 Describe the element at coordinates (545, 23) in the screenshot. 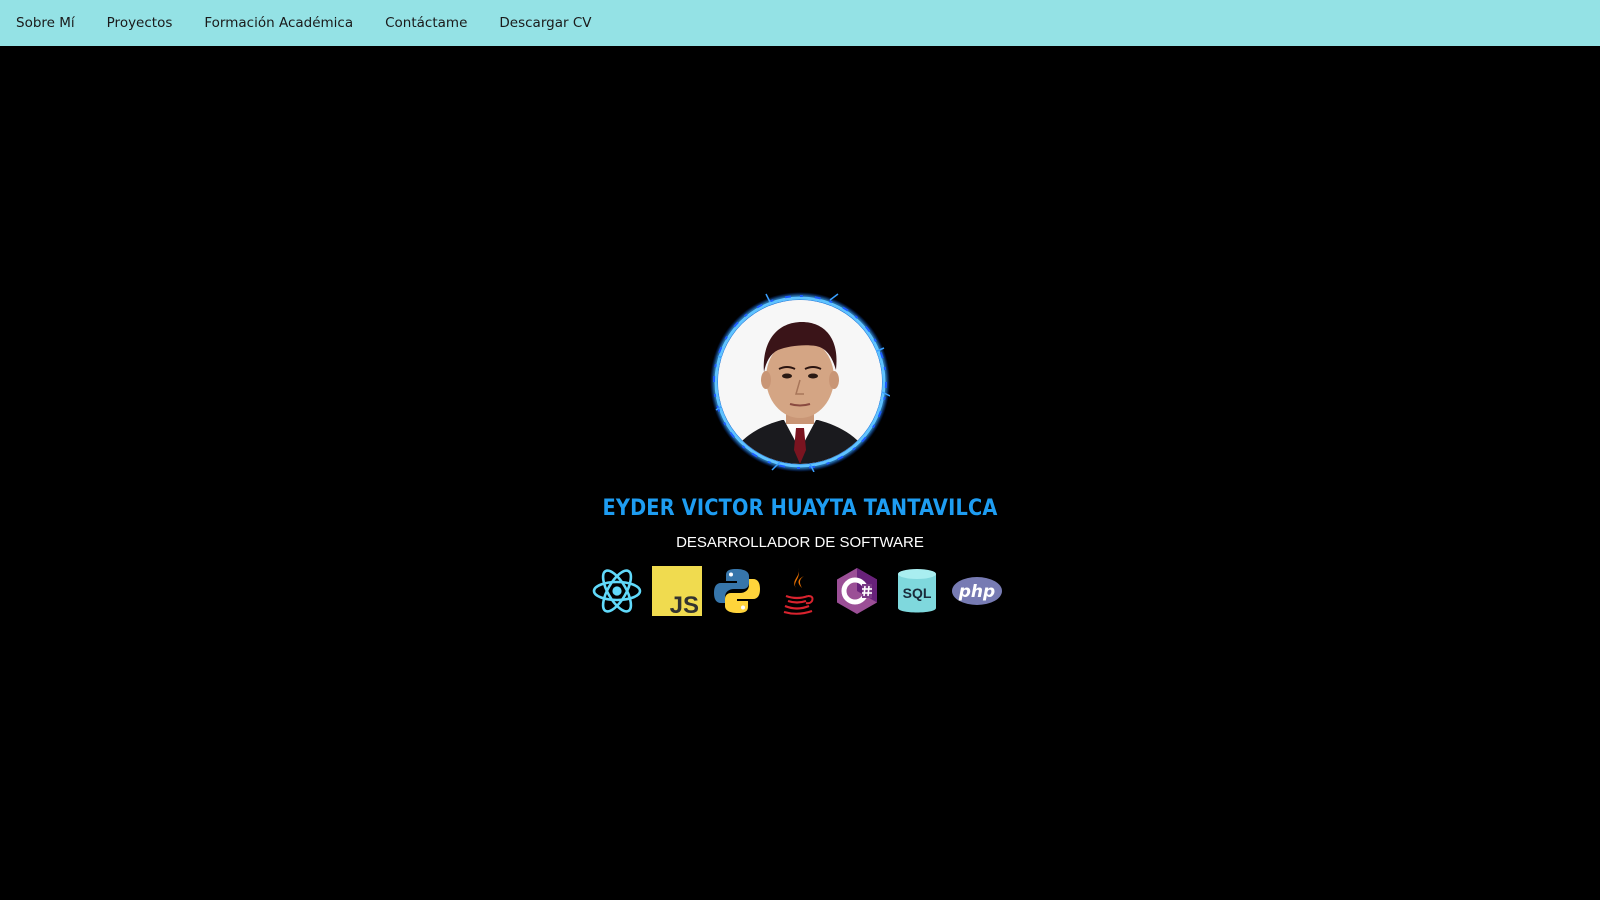

I see `nav-link-descargar-cv: Descargar CV` at that location.